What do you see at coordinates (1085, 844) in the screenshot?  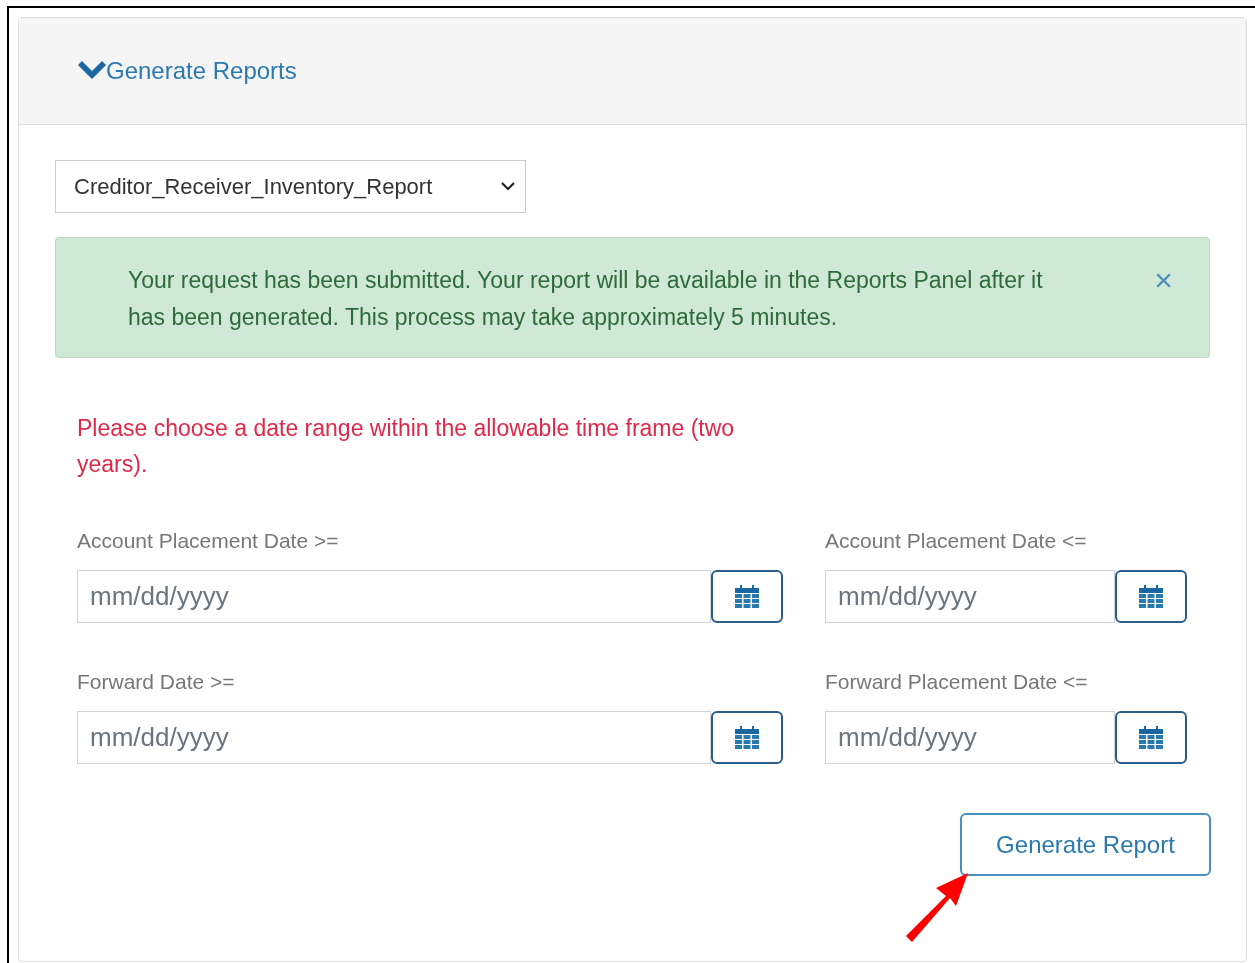 I see `generate-report-button: Generate Report` at bounding box center [1085, 844].